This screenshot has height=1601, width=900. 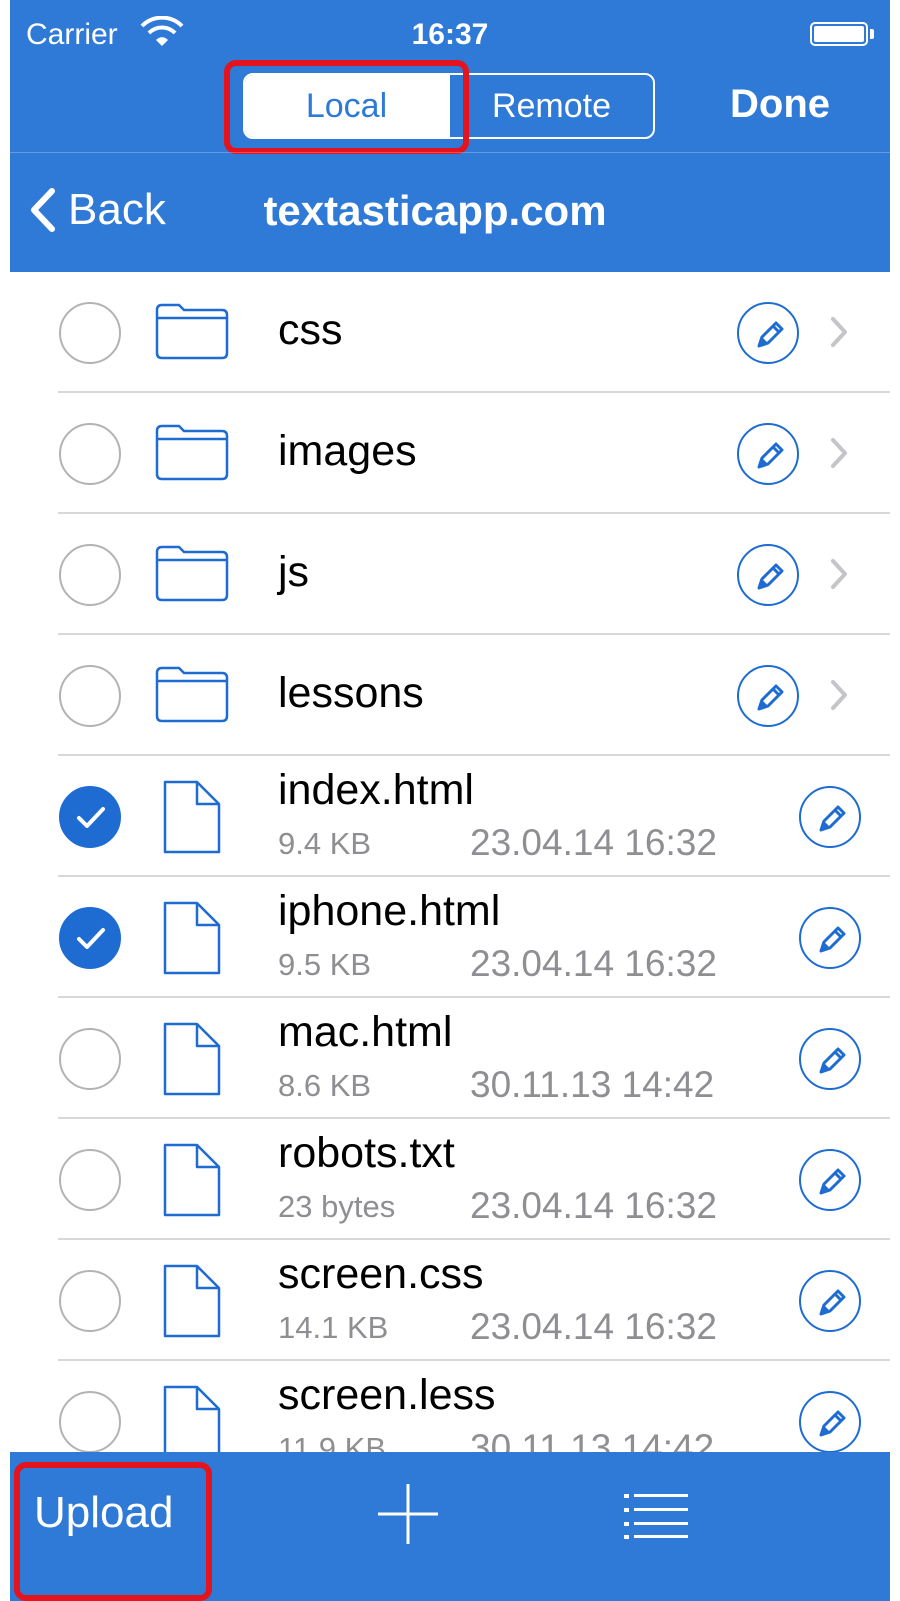 I want to click on item-name: css, so click(x=310, y=330).